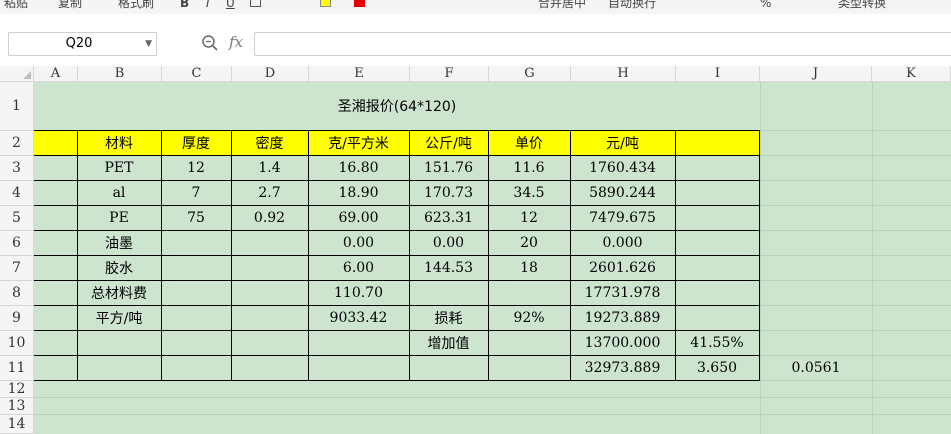 The height and width of the screenshot is (434, 951). What do you see at coordinates (269, 168) in the screenshot?
I see `cell-d3: 1.4` at bounding box center [269, 168].